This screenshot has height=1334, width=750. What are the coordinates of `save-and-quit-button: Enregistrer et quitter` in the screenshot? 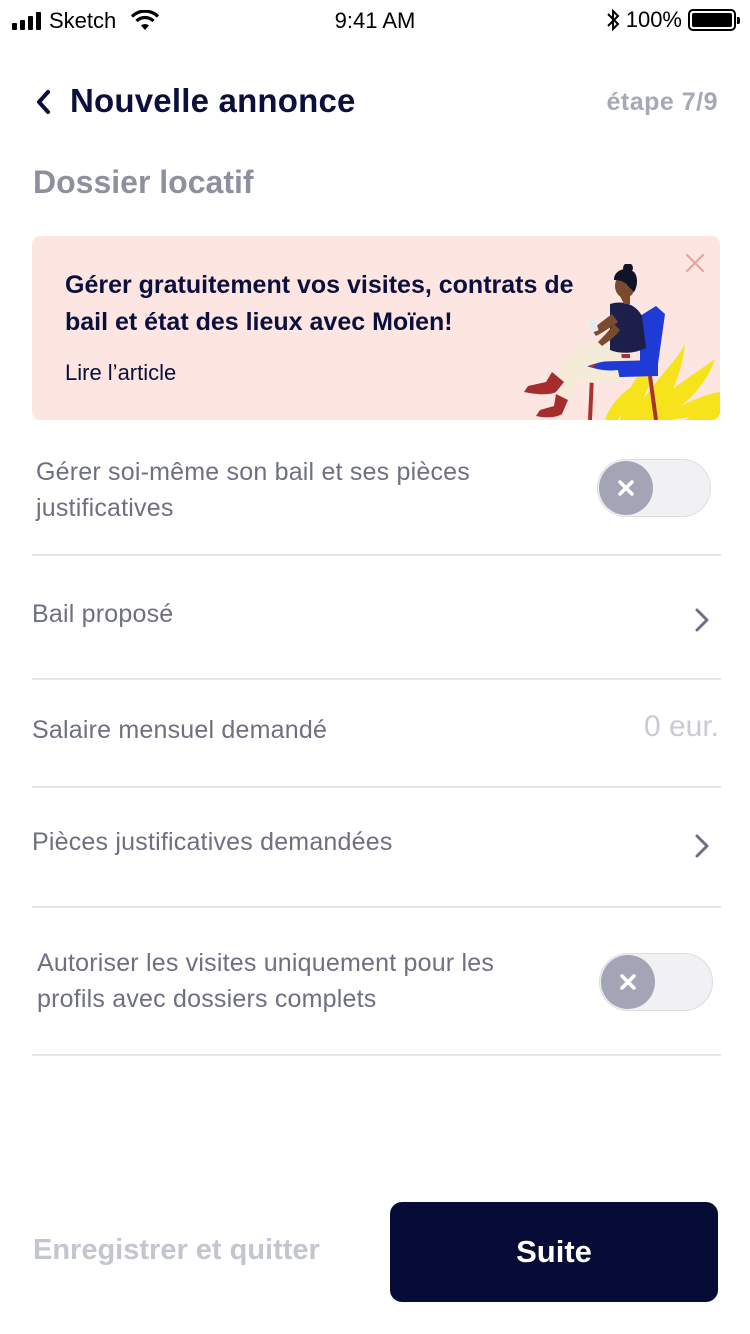 It's located at (176, 1250).